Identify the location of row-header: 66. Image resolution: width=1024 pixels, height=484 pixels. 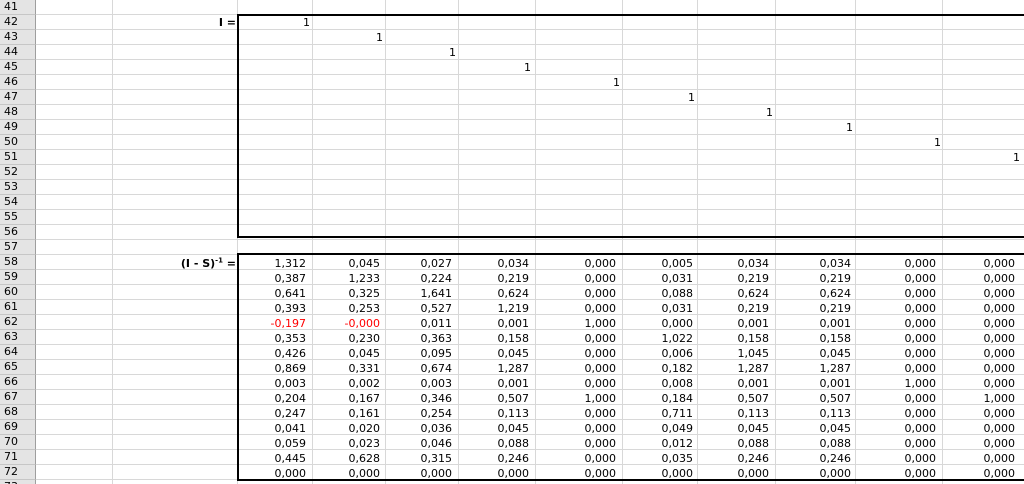
(18, 382).